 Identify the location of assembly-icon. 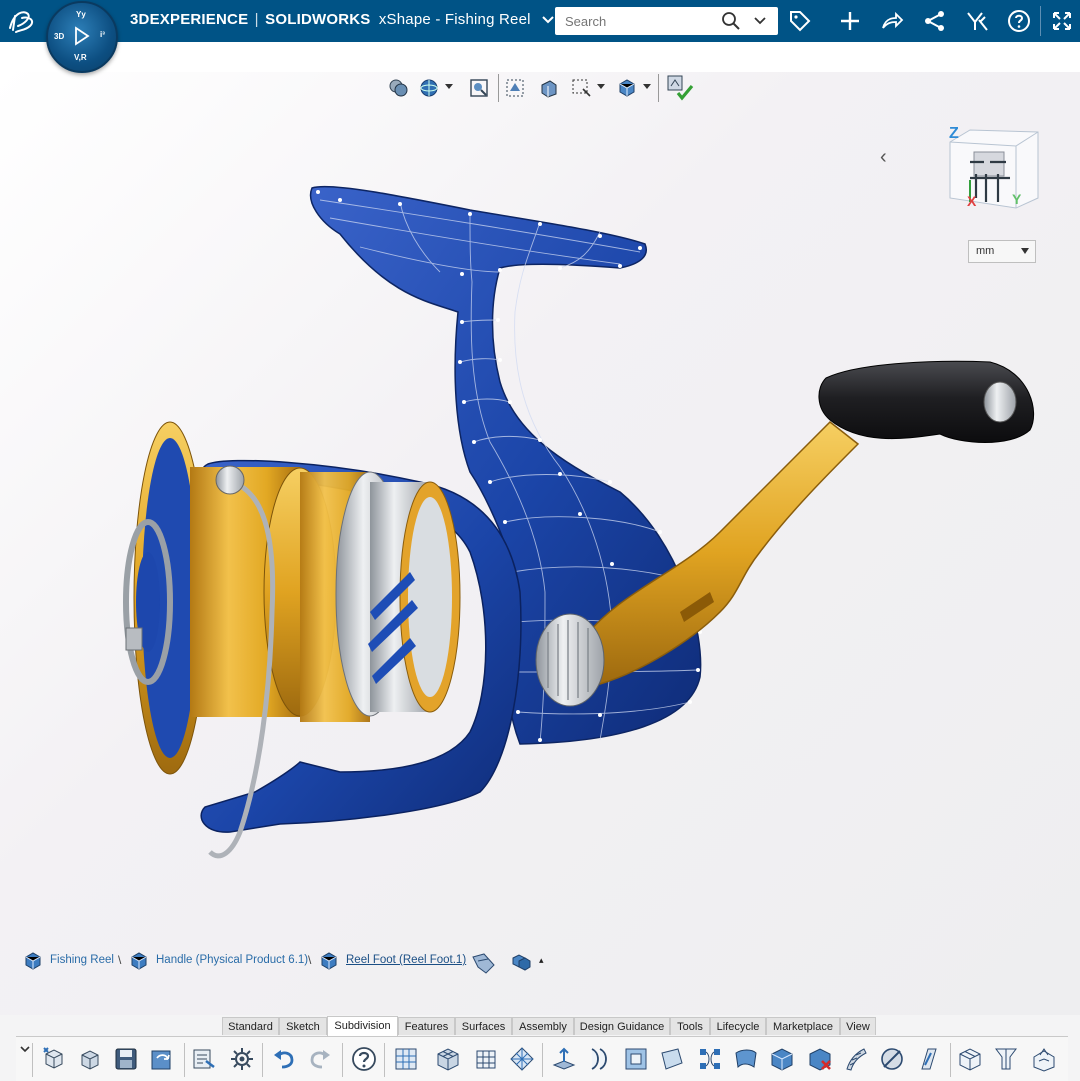
(521, 962).